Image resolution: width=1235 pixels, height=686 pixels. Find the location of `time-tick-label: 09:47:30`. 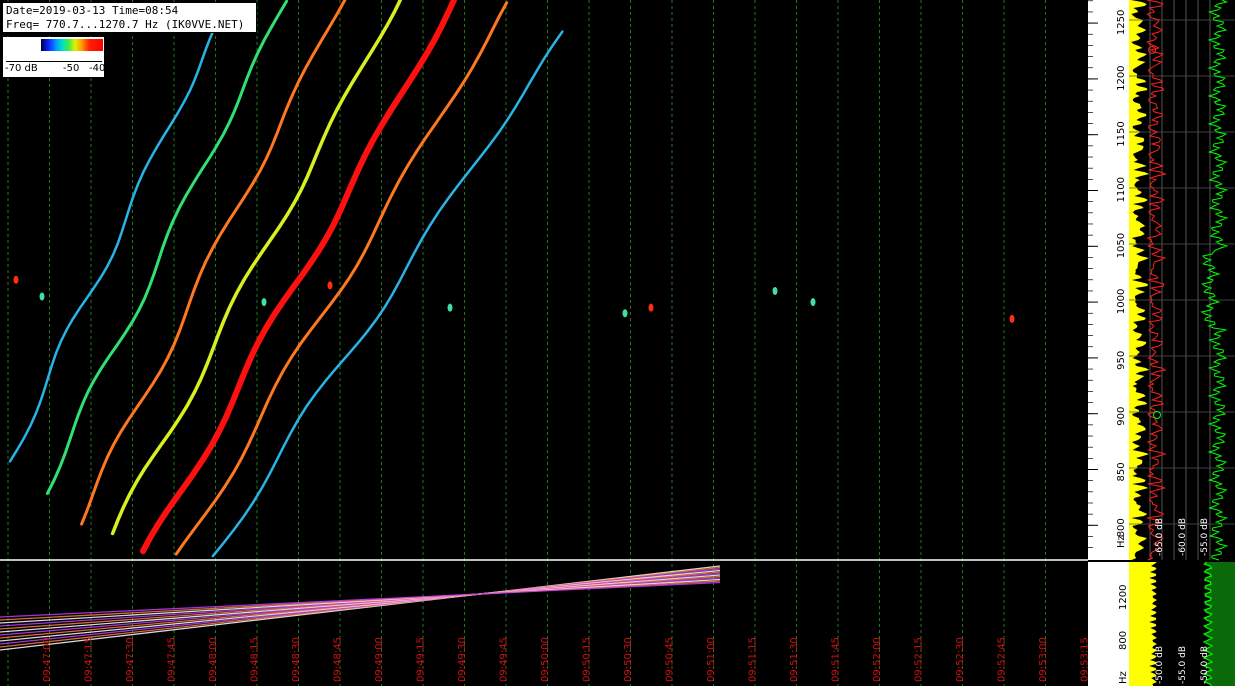

time-tick-label: 09:47:30 is located at coordinates (130, 659).